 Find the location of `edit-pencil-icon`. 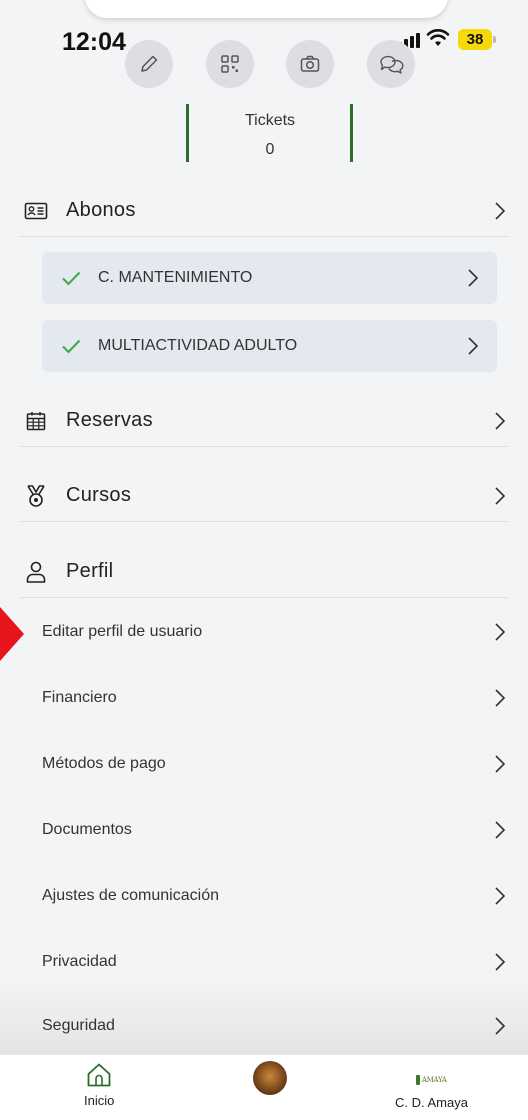

edit-pencil-icon is located at coordinates (149, 63).